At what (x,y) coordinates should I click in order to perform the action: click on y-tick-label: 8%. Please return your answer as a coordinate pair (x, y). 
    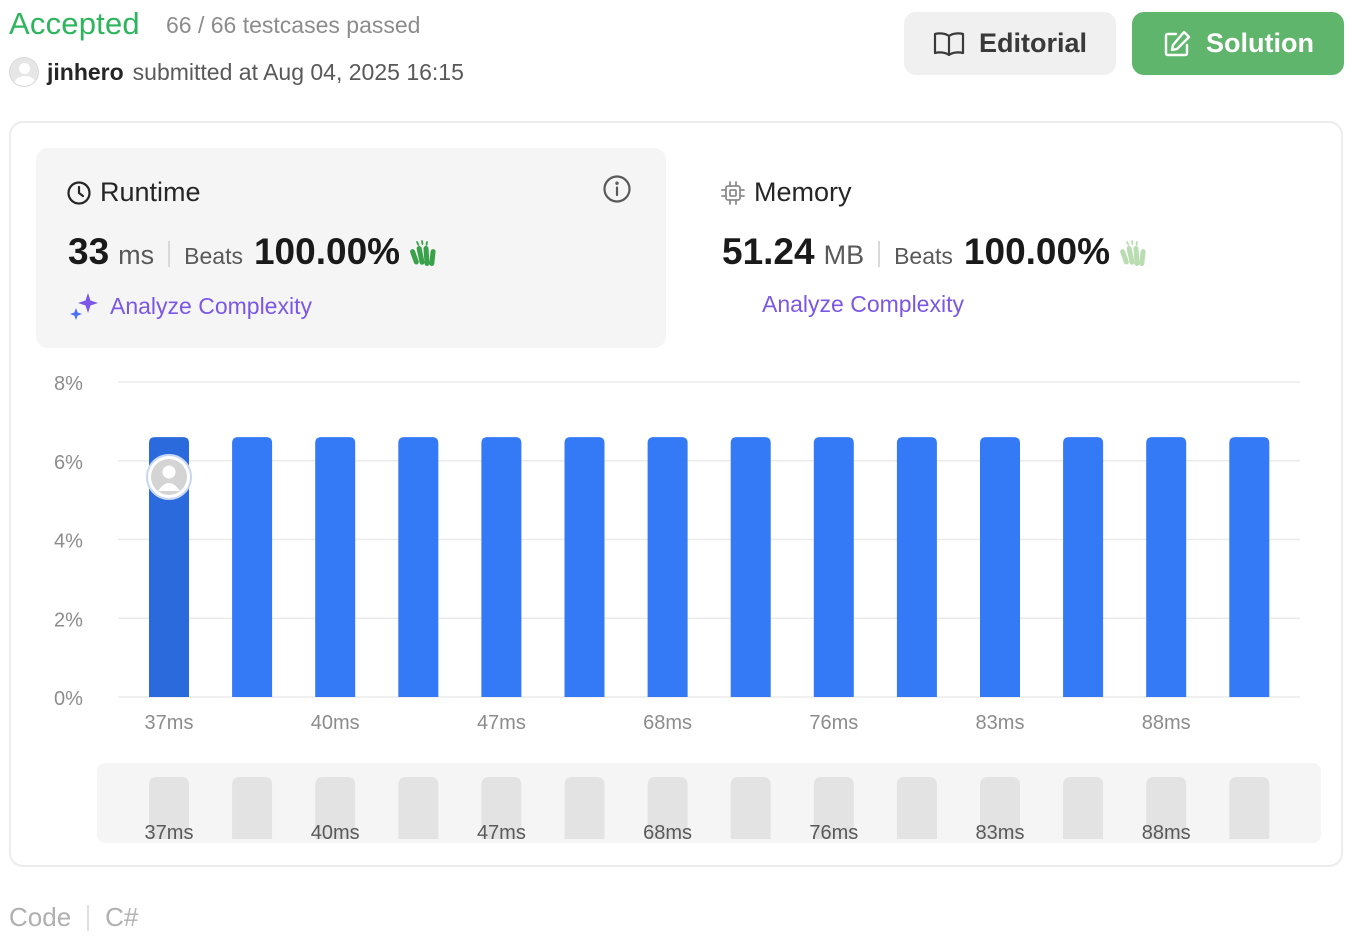
    Looking at the image, I should click on (68, 384).